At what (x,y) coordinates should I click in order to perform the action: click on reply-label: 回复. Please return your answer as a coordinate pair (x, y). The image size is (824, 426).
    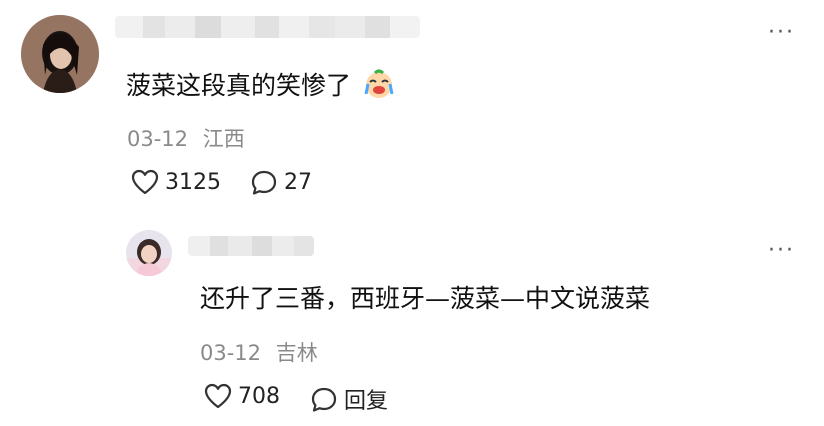
    Looking at the image, I should click on (366, 401).